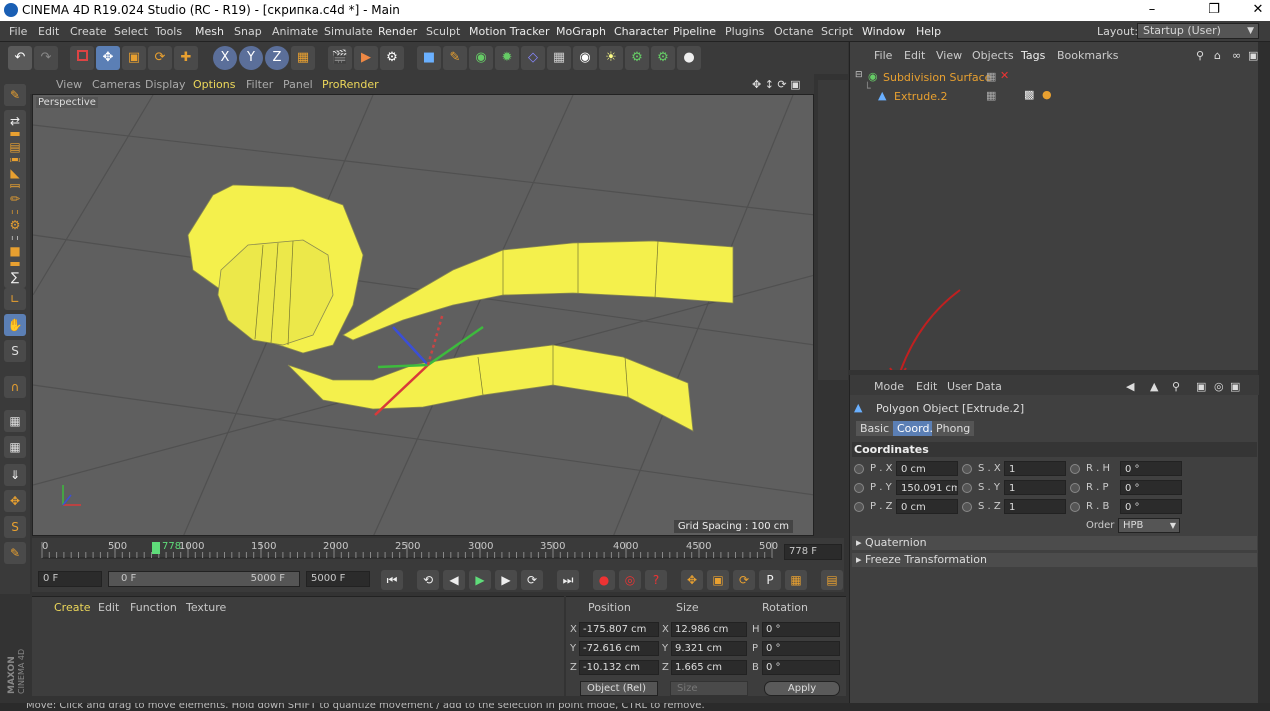 The image size is (1270, 711). What do you see at coordinates (15, 199) in the screenshot?
I see `brush-icon: ✏` at bounding box center [15, 199].